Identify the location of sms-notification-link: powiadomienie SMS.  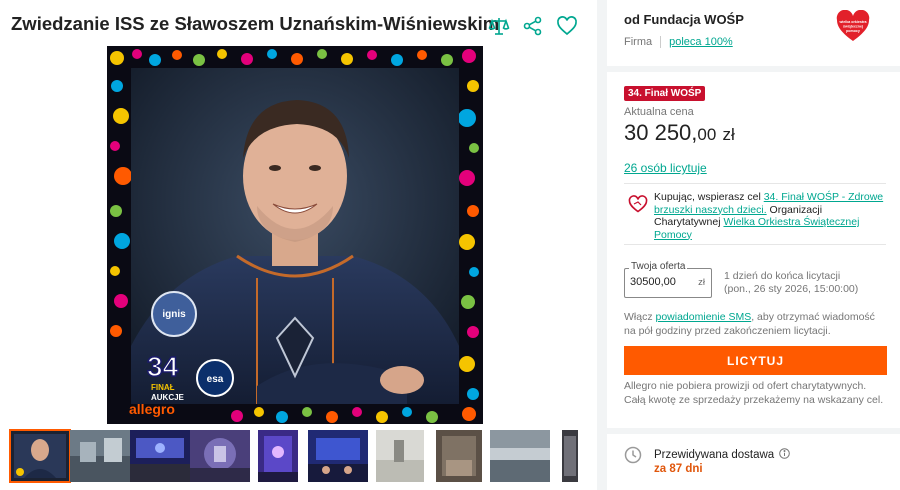
(704, 317).